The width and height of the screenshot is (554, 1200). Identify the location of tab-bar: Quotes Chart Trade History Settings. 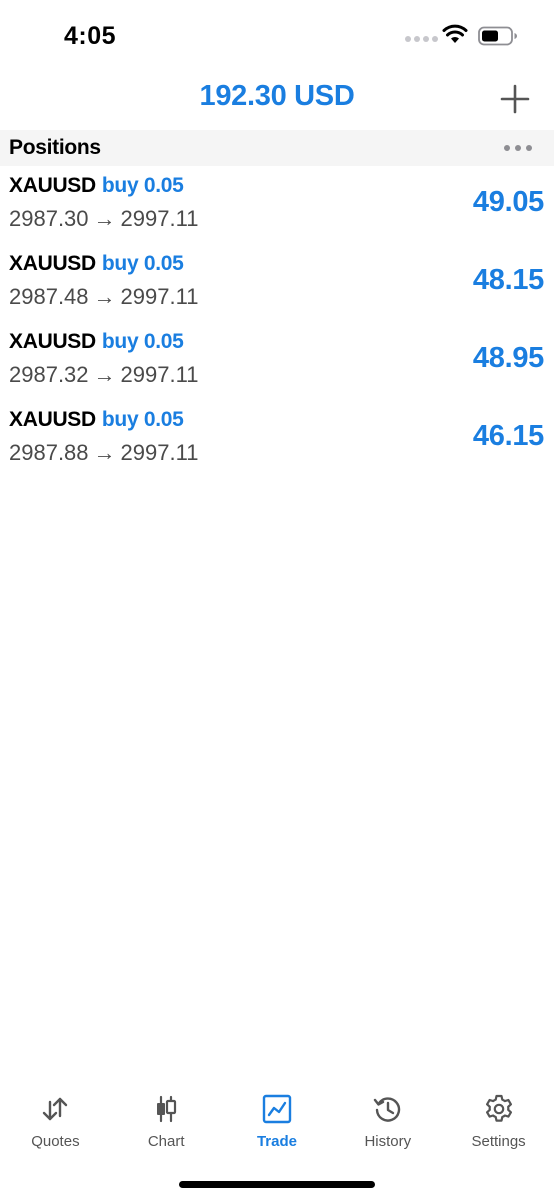
(277, 1121).